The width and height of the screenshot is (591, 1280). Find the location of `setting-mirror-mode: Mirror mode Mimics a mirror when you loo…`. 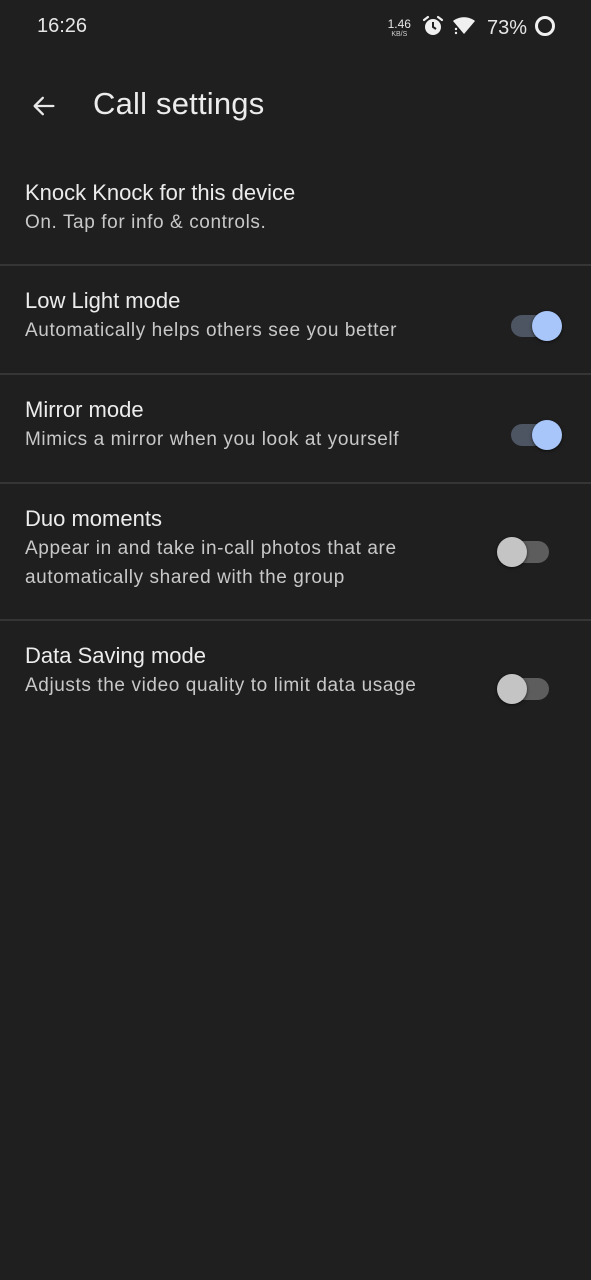

setting-mirror-mode: Mirror mode Mimics a mirror when you loo… is located at coordinates (295, 428).